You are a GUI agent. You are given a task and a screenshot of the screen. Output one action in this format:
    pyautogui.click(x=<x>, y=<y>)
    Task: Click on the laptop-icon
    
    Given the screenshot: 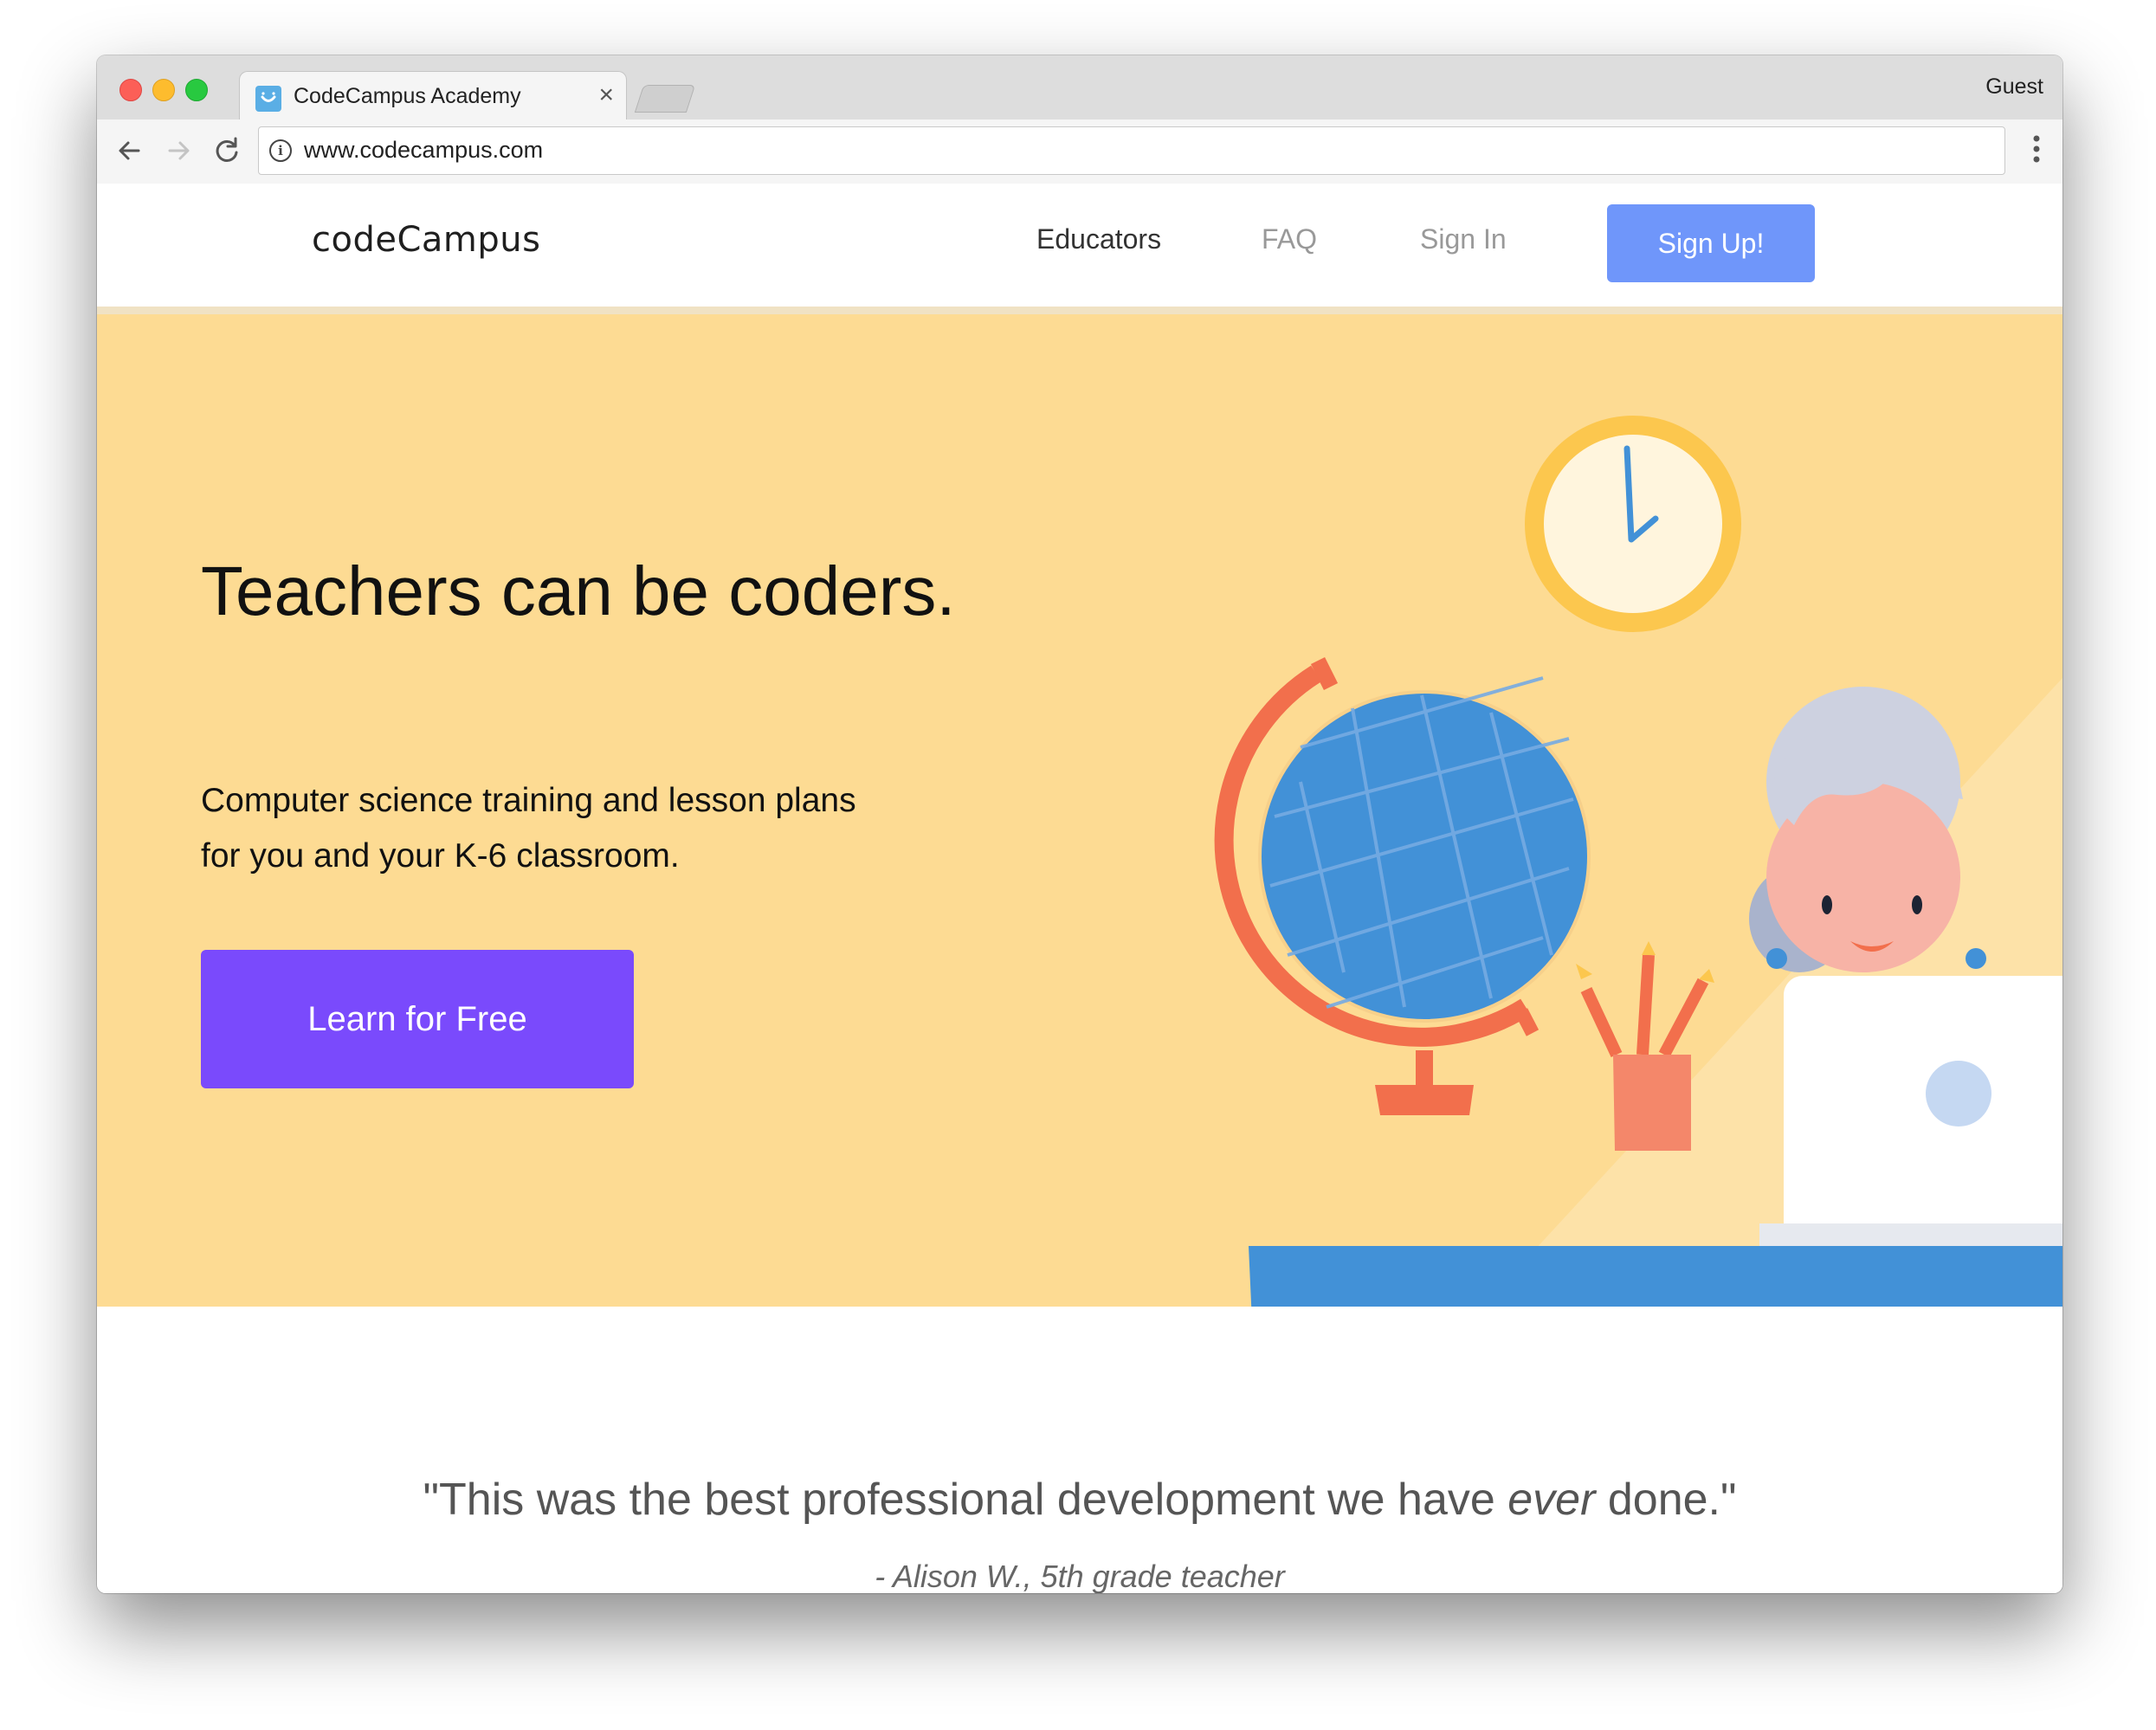 What is the action you would take?
    pyautogui.click(x=1910, y=1123)
    